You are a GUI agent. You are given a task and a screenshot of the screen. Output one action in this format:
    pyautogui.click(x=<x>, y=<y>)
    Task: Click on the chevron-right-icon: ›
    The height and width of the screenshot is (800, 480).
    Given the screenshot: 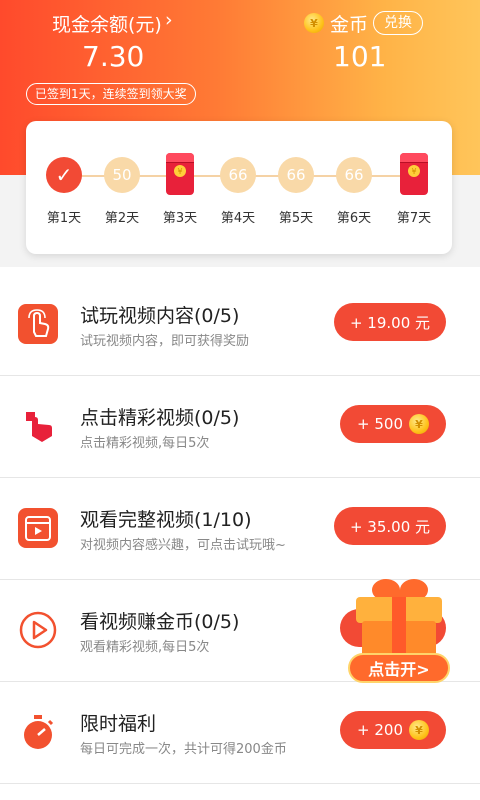 What is the action you would take?
    pyautogui.click(x=169, y=20)
    